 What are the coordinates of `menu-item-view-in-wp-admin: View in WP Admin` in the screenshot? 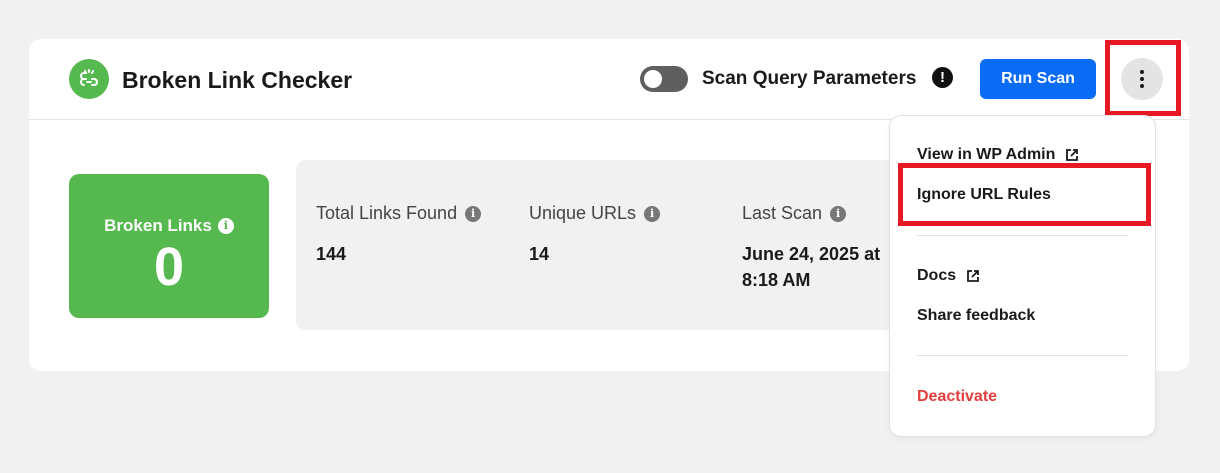 It's located at (998, 155).